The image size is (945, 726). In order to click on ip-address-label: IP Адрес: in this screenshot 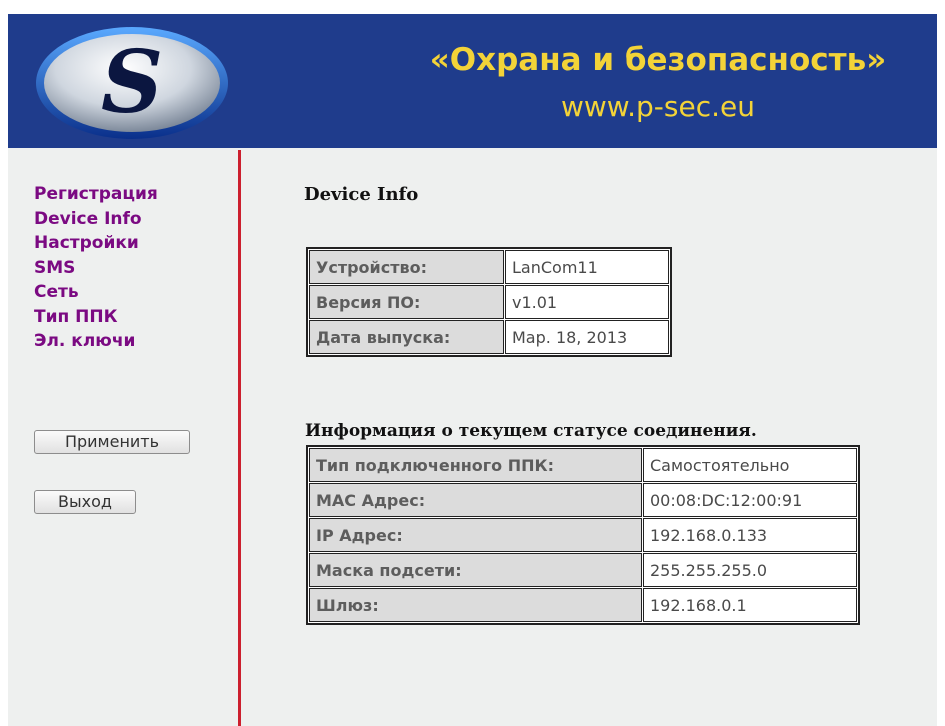, I will do `click(475, 535)`.